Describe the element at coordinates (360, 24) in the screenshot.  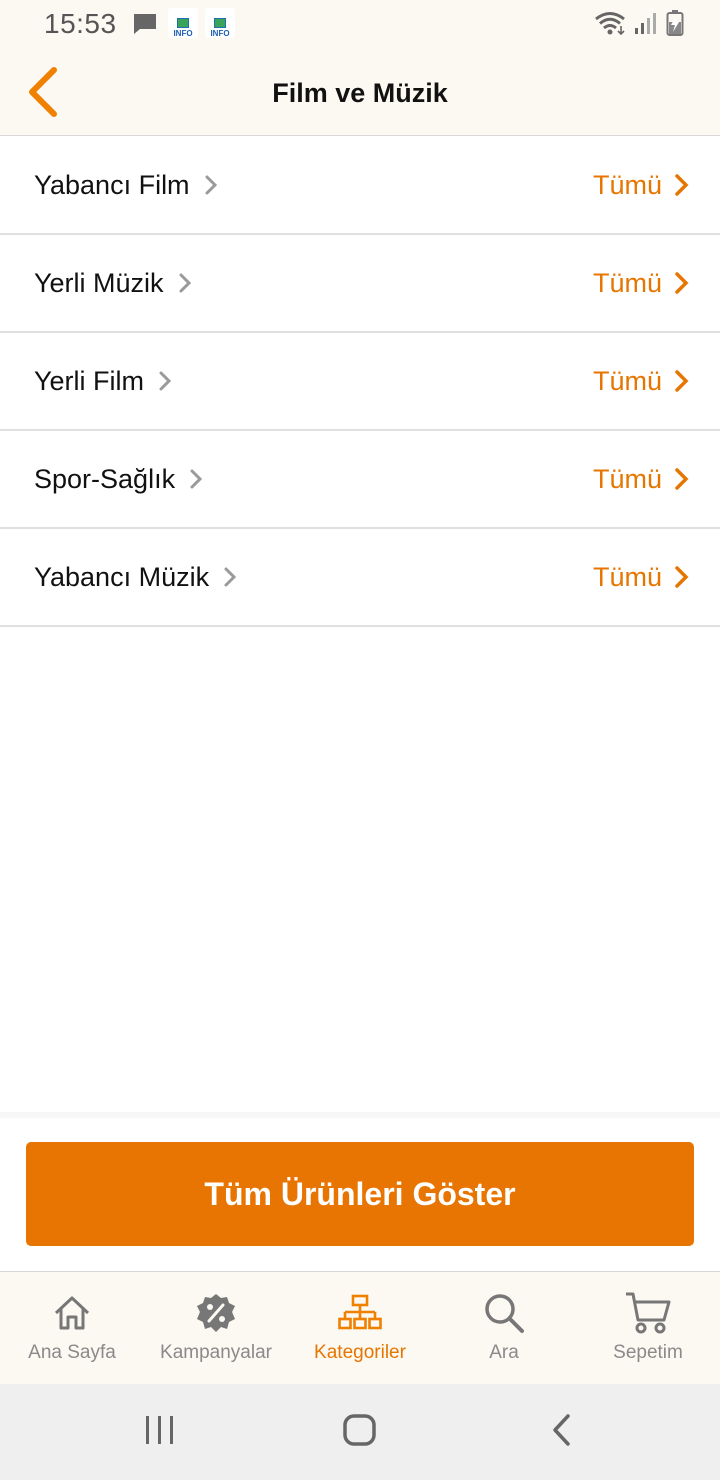
I see `status-bar: 15:53 INFO INFO` at that location.